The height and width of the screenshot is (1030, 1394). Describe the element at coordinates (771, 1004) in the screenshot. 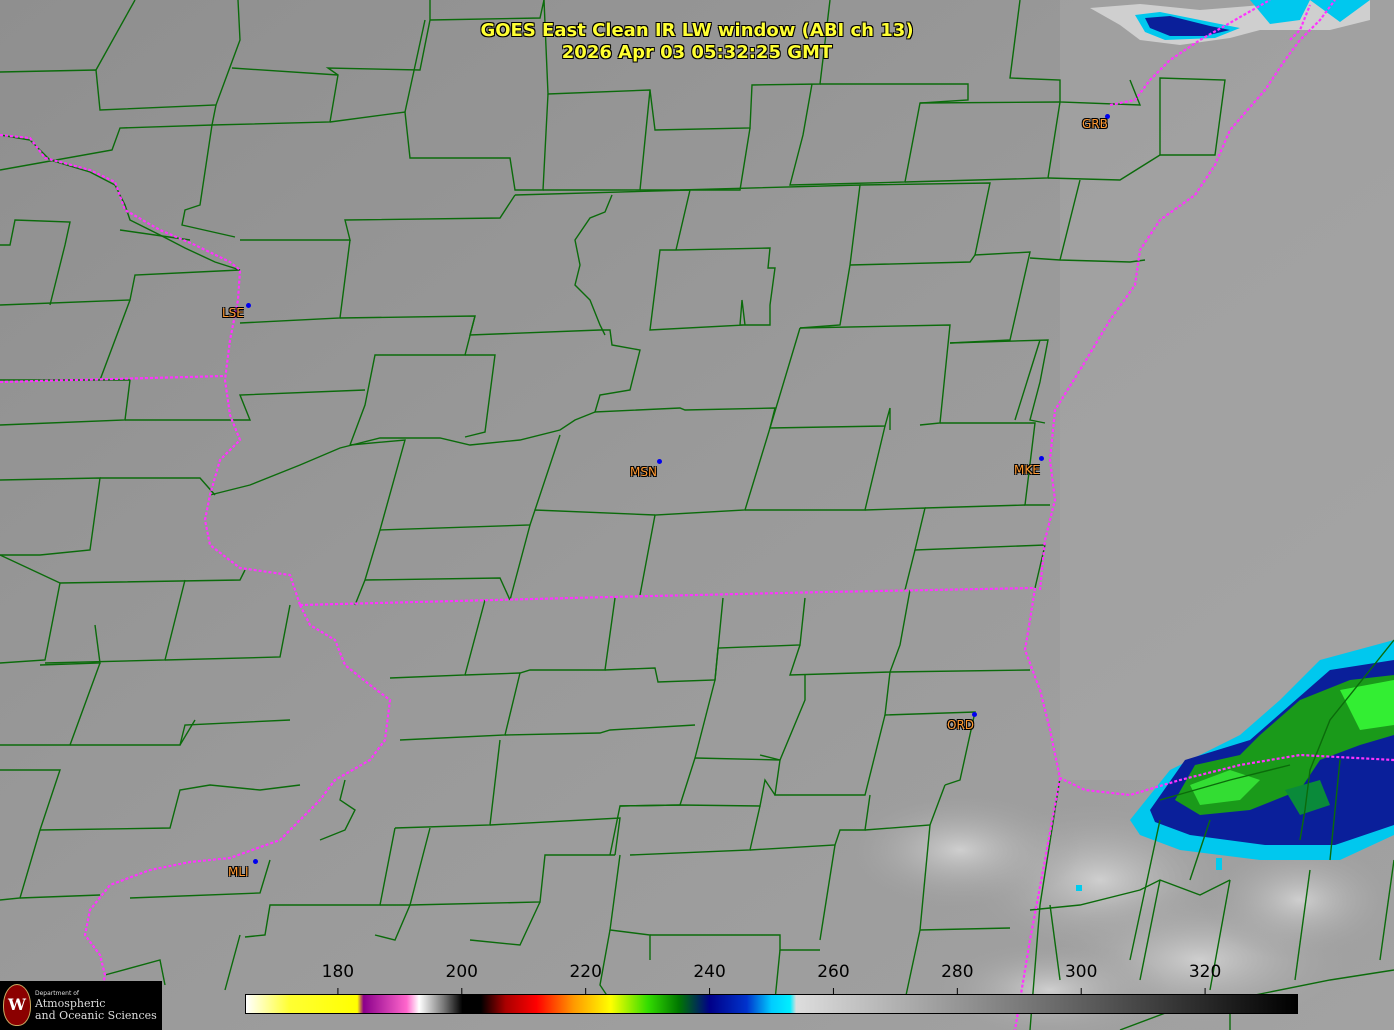

I see `colorbar` at that location.